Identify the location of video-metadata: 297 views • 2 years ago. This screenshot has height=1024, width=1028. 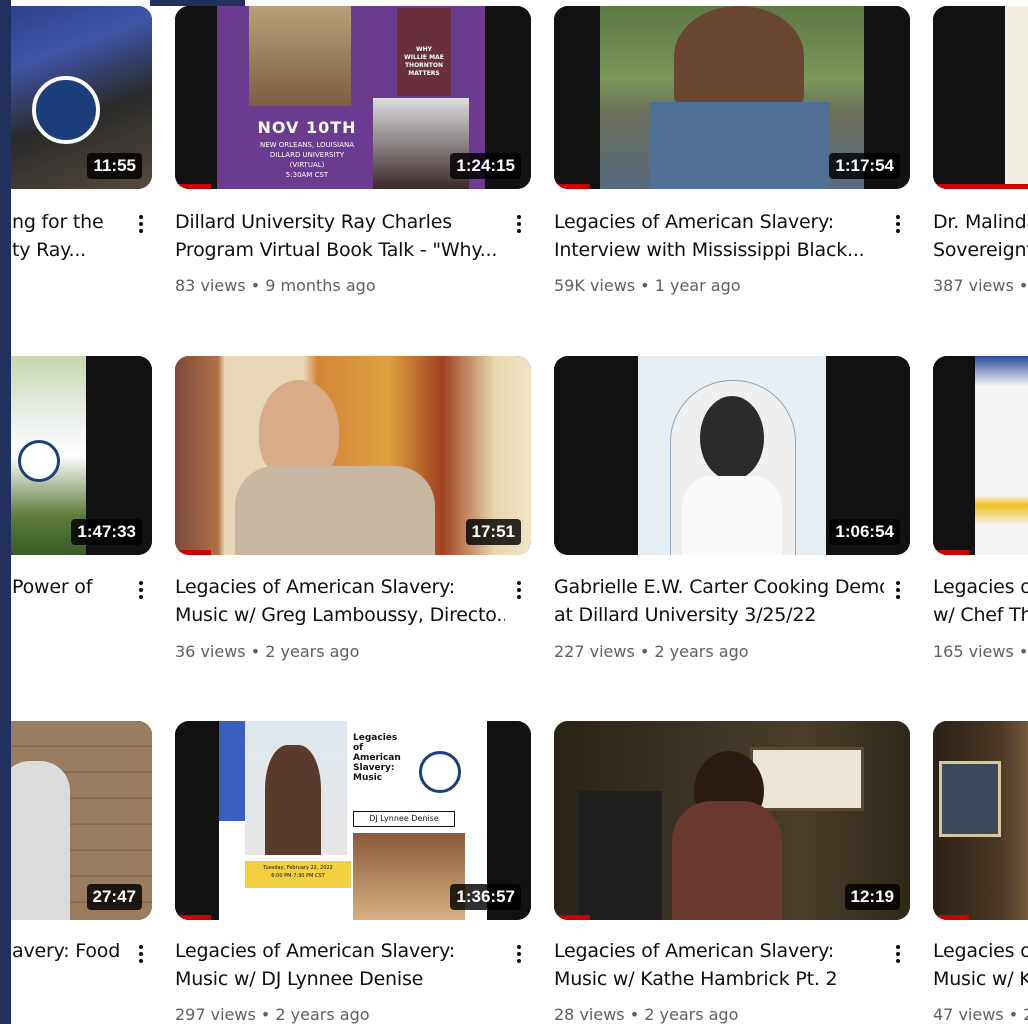
(272, 1014).